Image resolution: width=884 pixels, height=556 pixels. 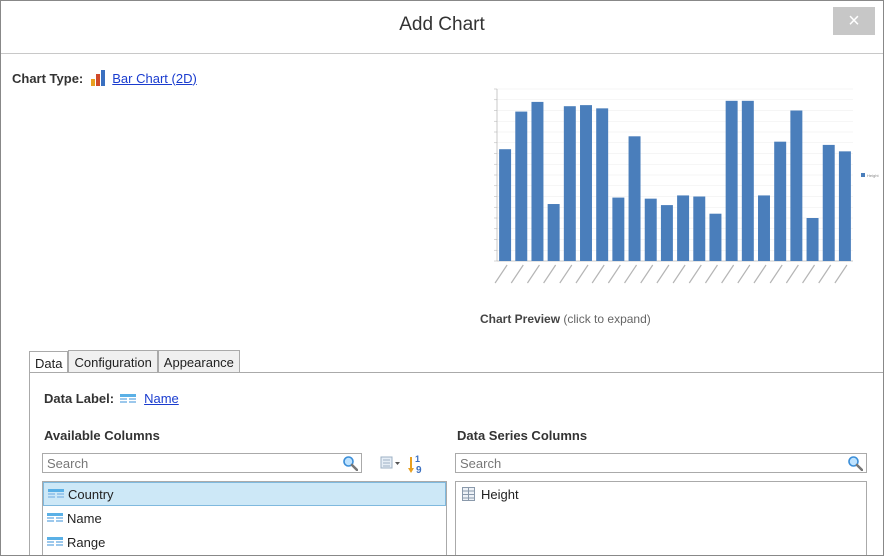 I want to click on chart-preview-hint: (click to expand), so click(x=607, y=319).